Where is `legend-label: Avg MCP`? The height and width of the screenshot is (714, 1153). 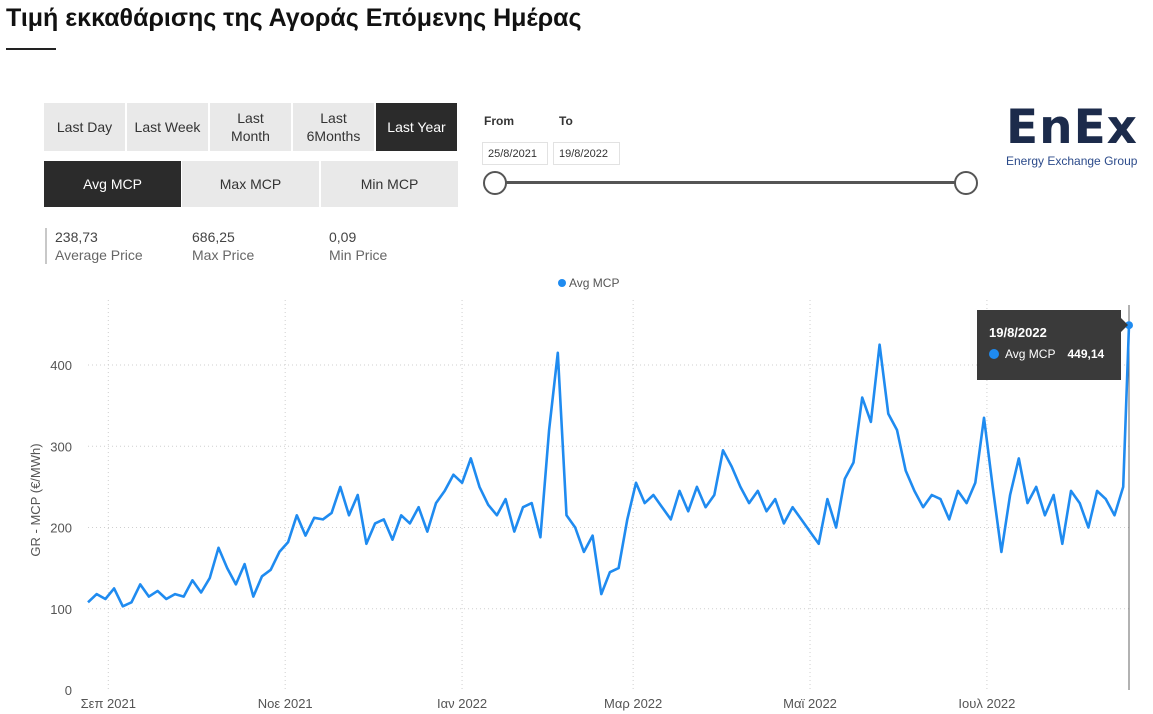
legend-label: Avg MCP is located at coordinates (594, 283).